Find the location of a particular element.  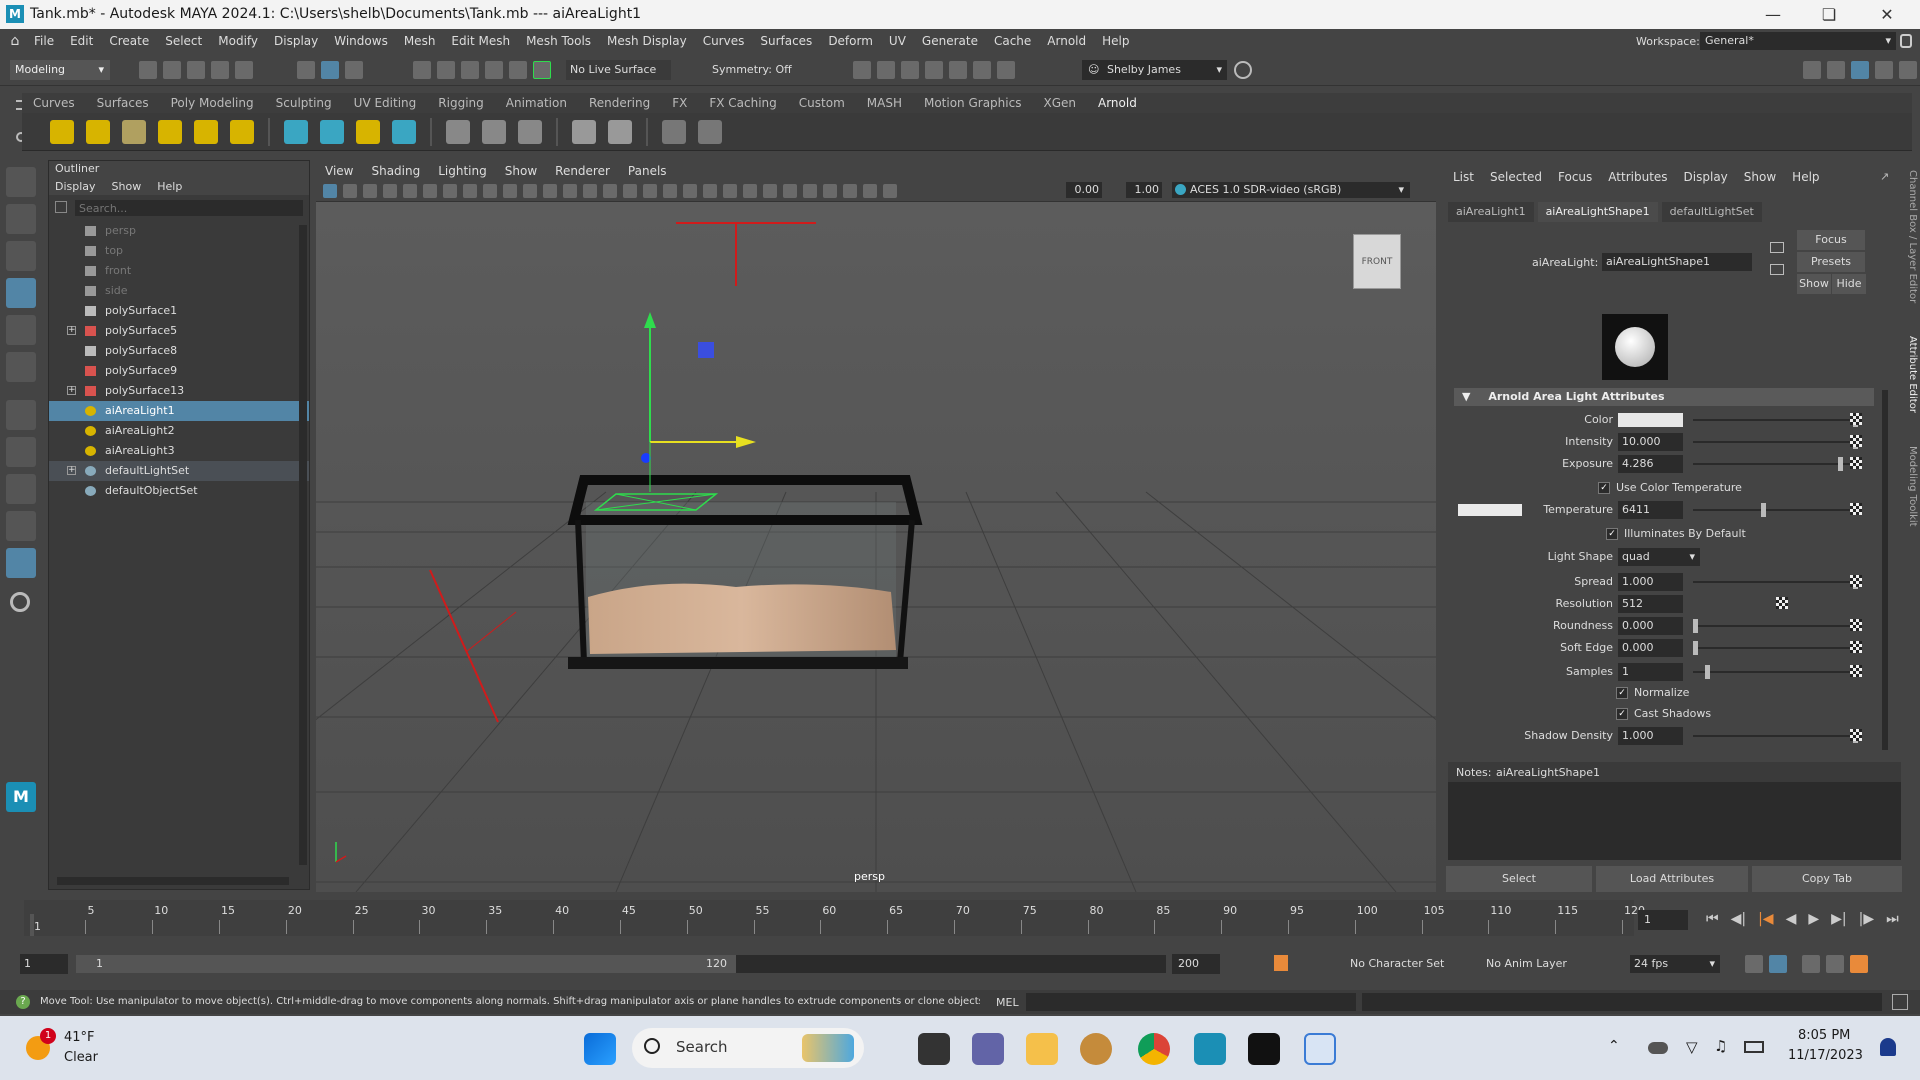

menu-edit-mesh: Edit Mesh is located at coordinates (480, 41).